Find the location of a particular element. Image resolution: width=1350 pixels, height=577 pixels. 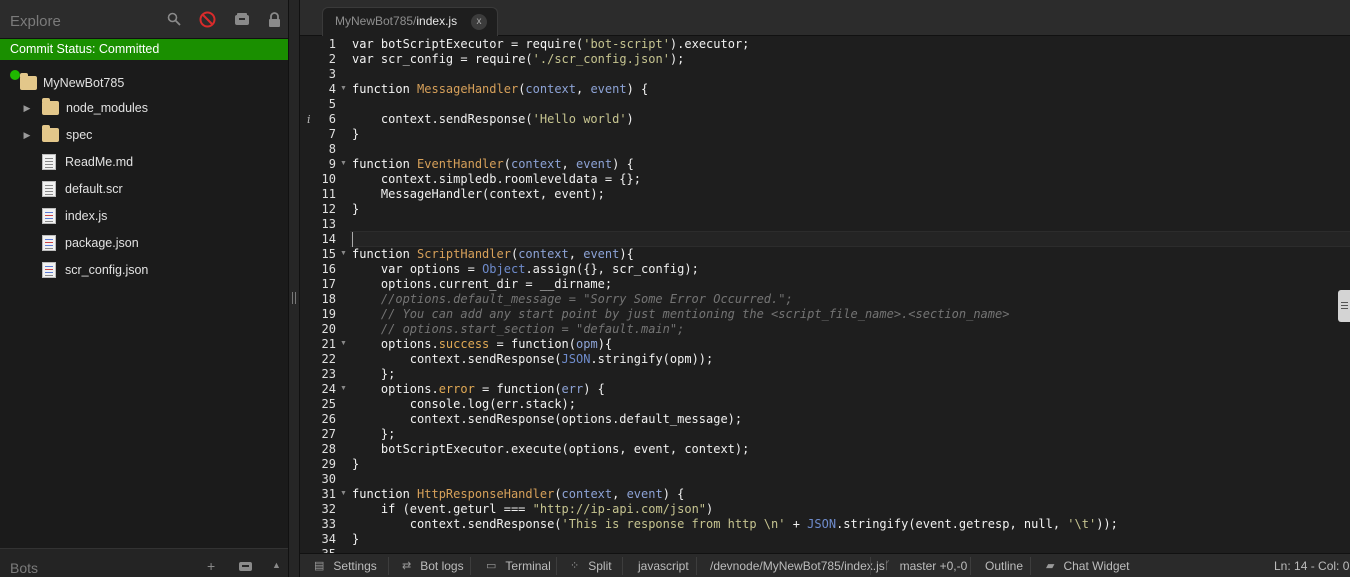

scroll-handle is located at coordinates (1344, 306).